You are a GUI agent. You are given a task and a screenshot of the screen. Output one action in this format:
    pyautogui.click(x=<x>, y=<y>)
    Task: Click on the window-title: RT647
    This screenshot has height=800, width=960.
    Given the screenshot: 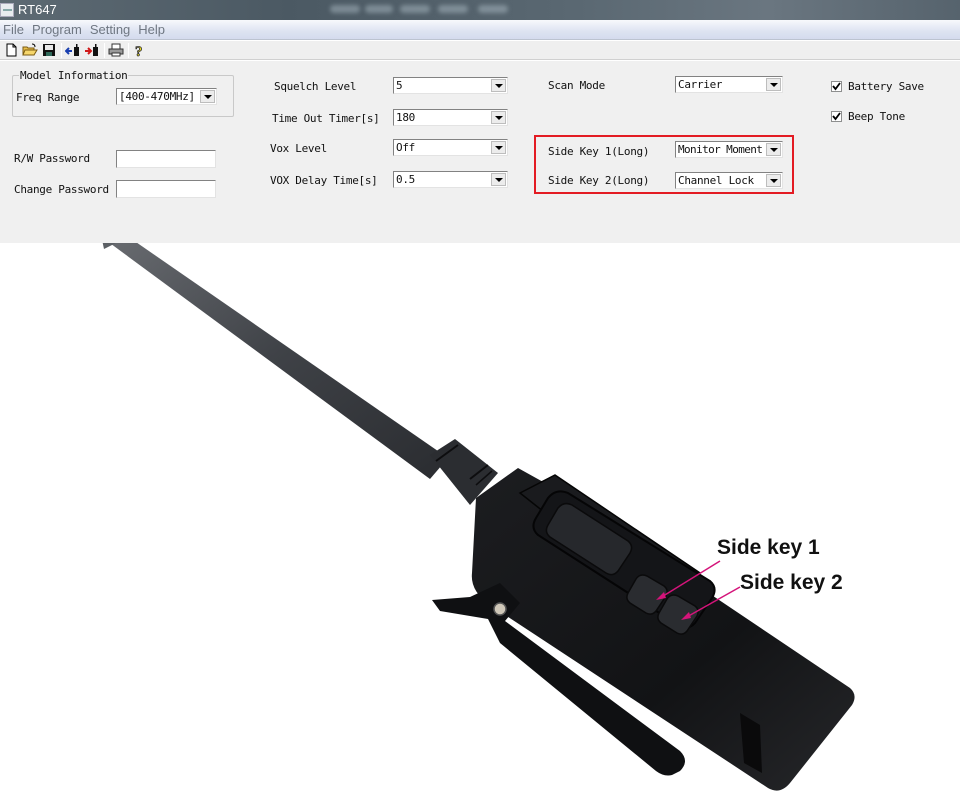 What is the action you would take?
    pyautogui.click(x=37, y=9)
    